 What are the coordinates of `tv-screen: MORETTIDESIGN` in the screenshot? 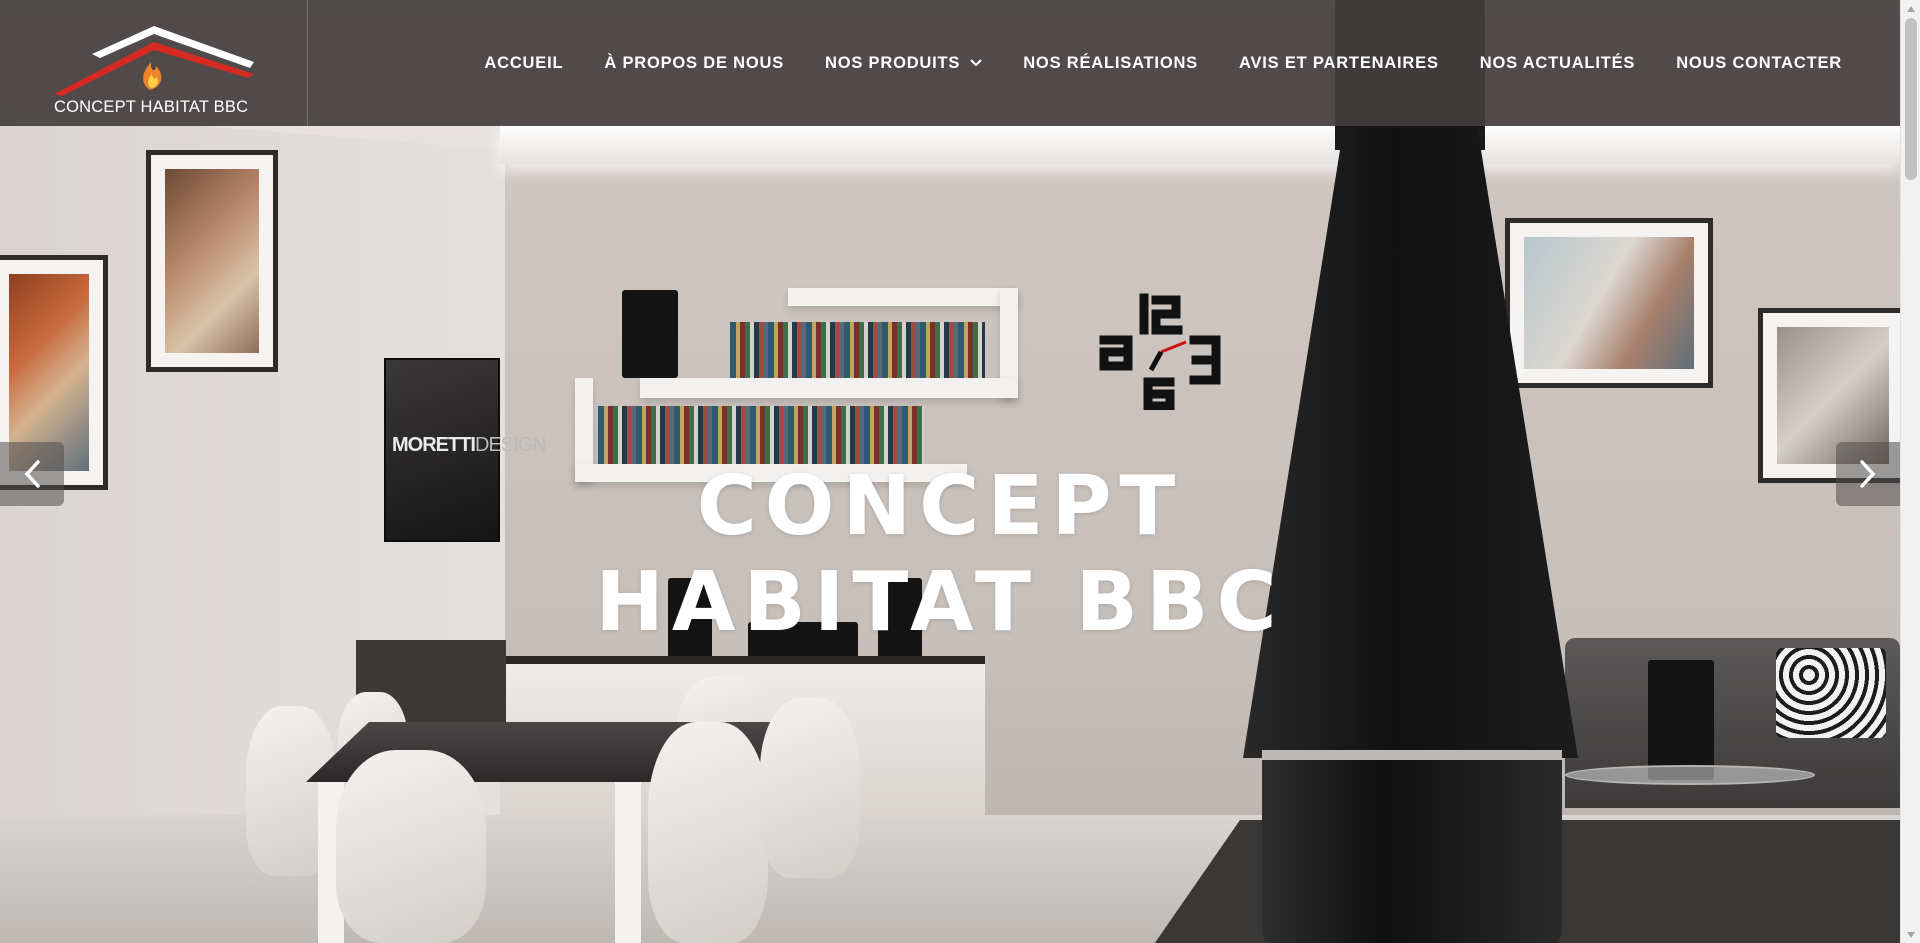 It's located at (465, 450).